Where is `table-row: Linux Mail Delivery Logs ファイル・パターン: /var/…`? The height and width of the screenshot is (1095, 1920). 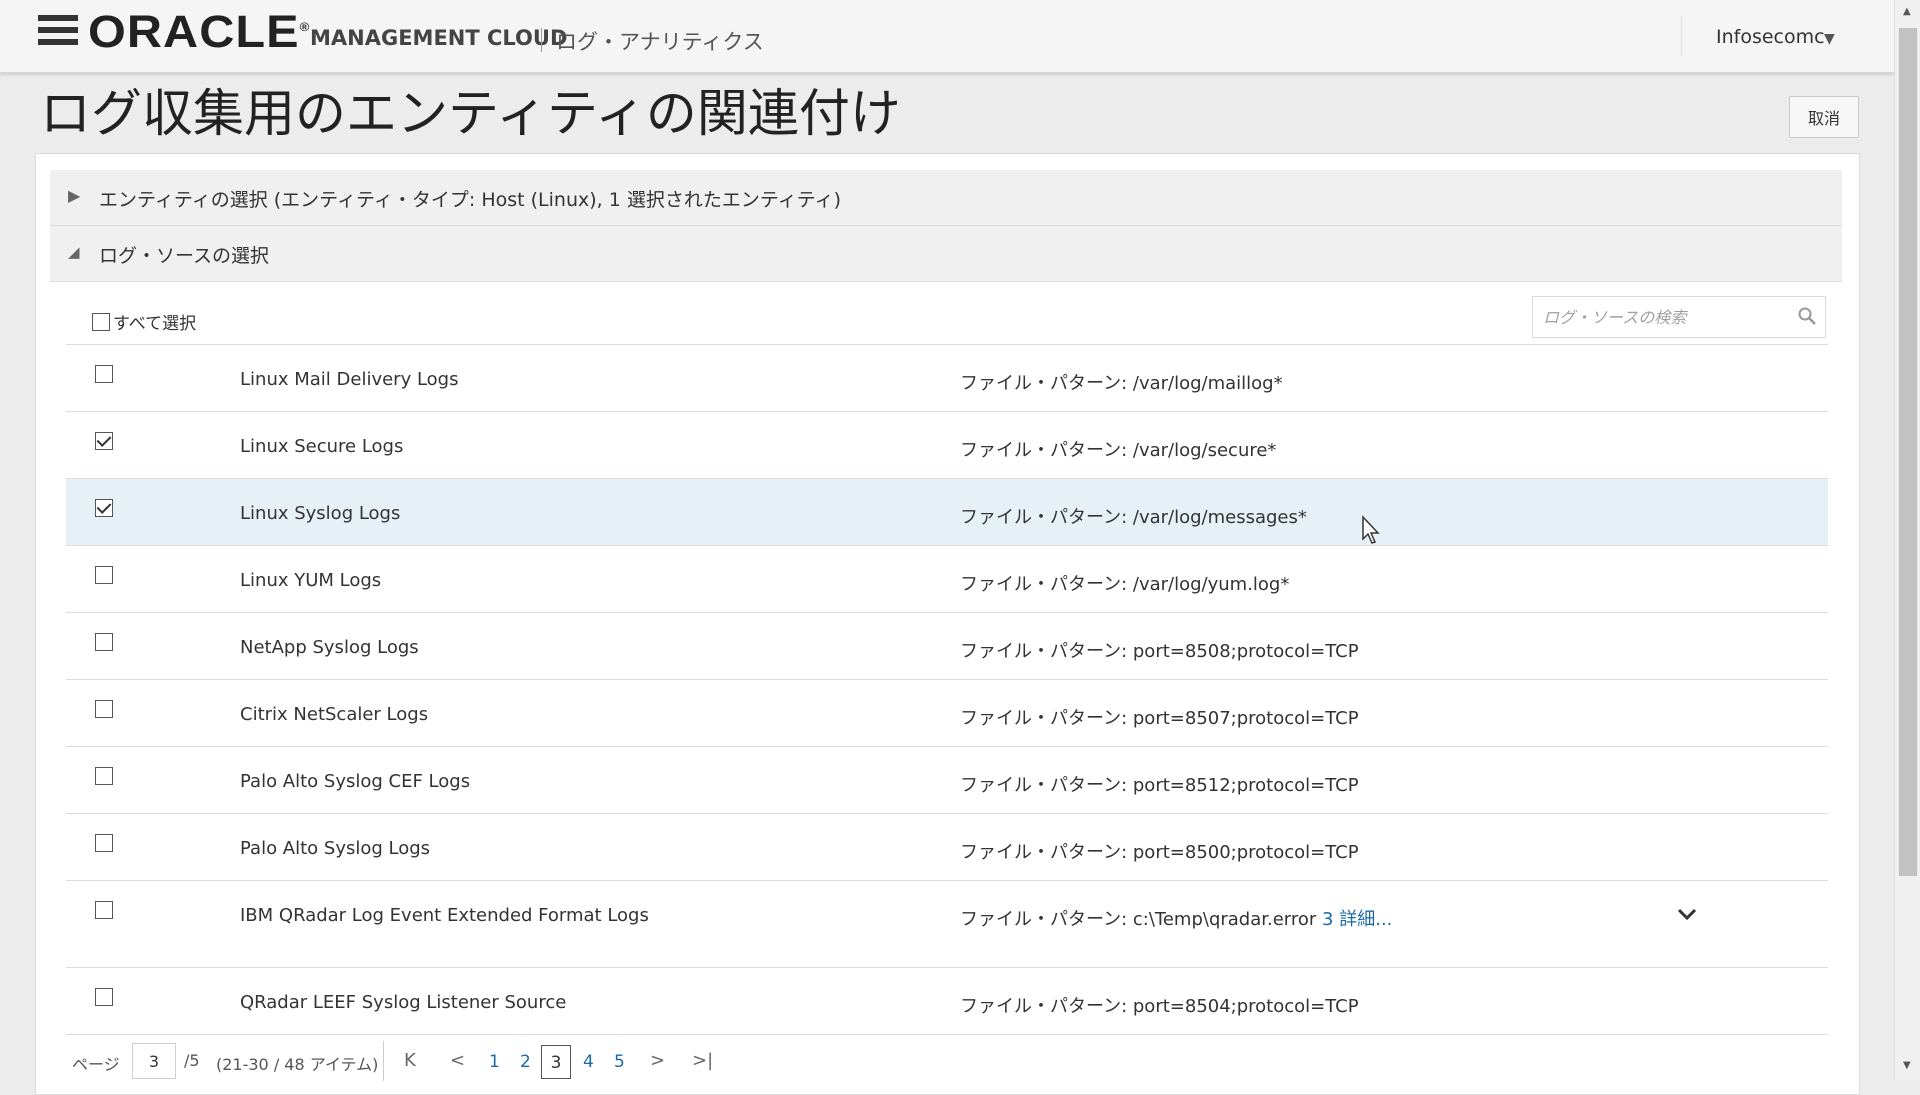
table-row: Linux Mail Delivery Logs ファイル・パターン: /var/… is located at coordinates (947, 377).